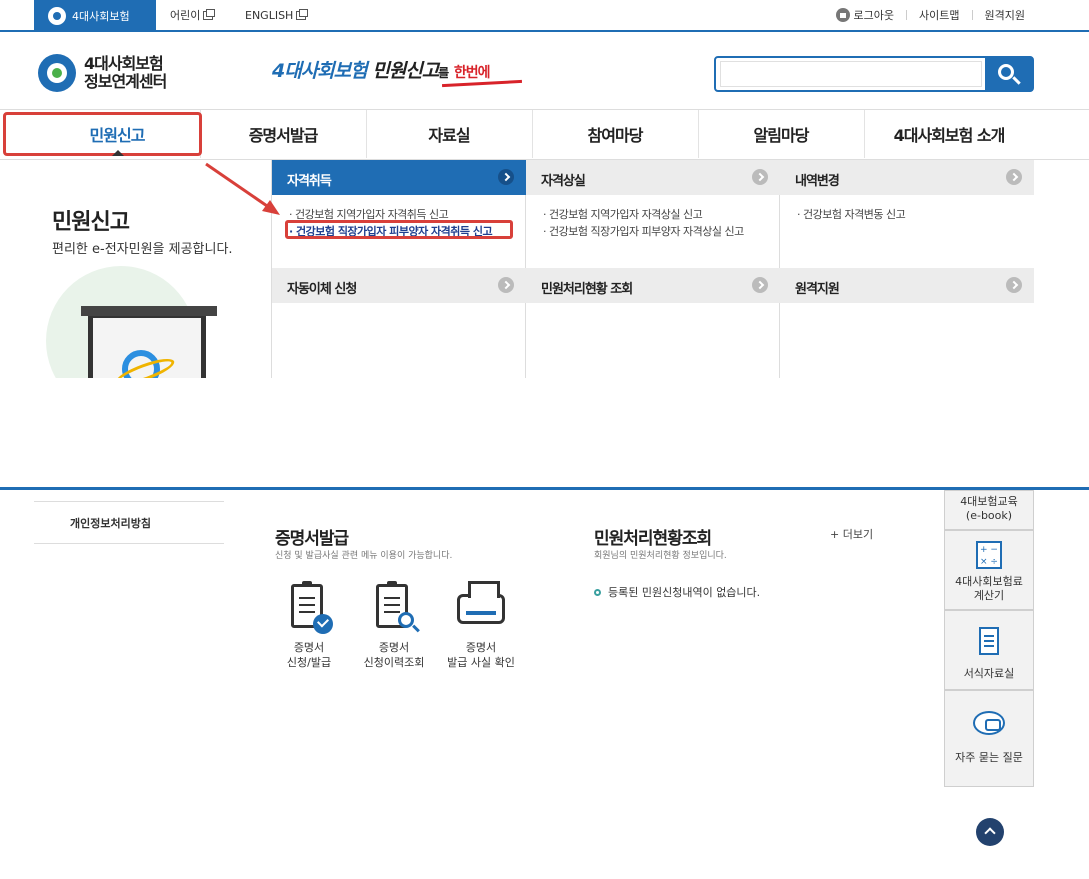 This screenshot has height=879, width=1089. I want to click on english-link-label: ENGLISH, so click(269, 15).